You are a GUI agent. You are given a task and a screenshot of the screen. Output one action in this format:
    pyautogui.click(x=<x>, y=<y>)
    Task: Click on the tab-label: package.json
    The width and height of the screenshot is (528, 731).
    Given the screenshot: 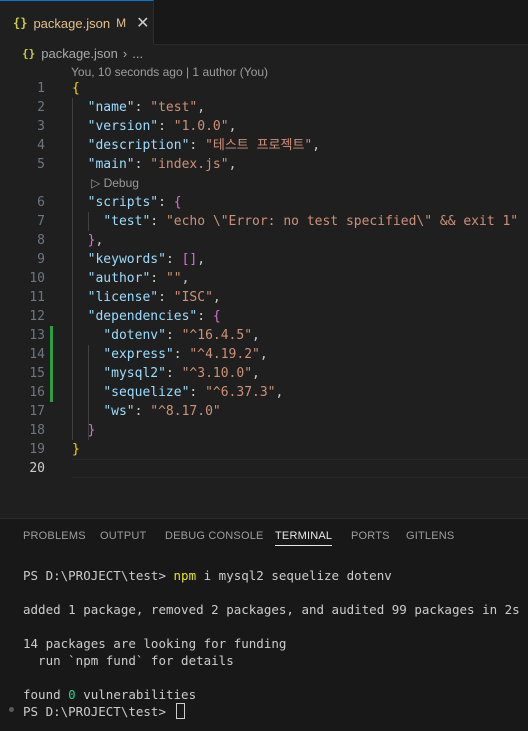 What is the action you would take?
    pyautogui.click(x=72, y=23)
    